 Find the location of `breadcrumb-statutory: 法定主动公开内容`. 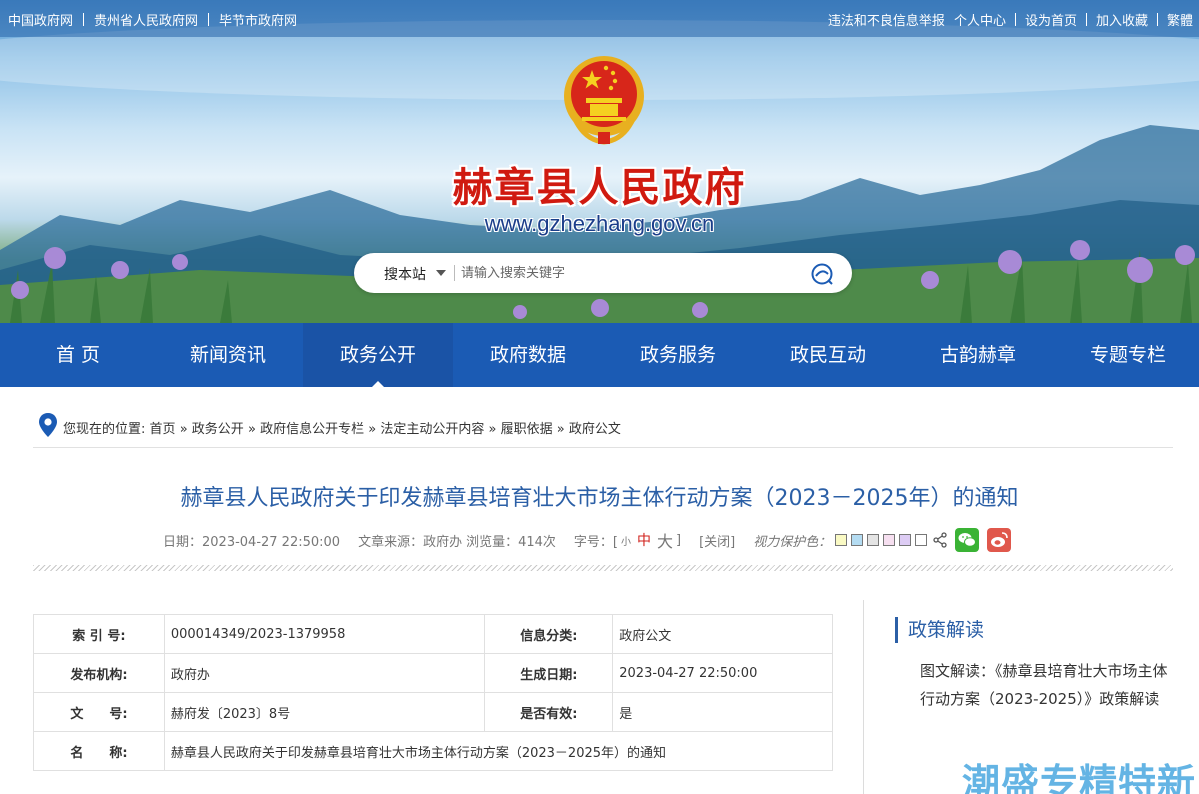

breadcrumb-statutory: 法定主动公开内容 is located at coordinates (432, 429).